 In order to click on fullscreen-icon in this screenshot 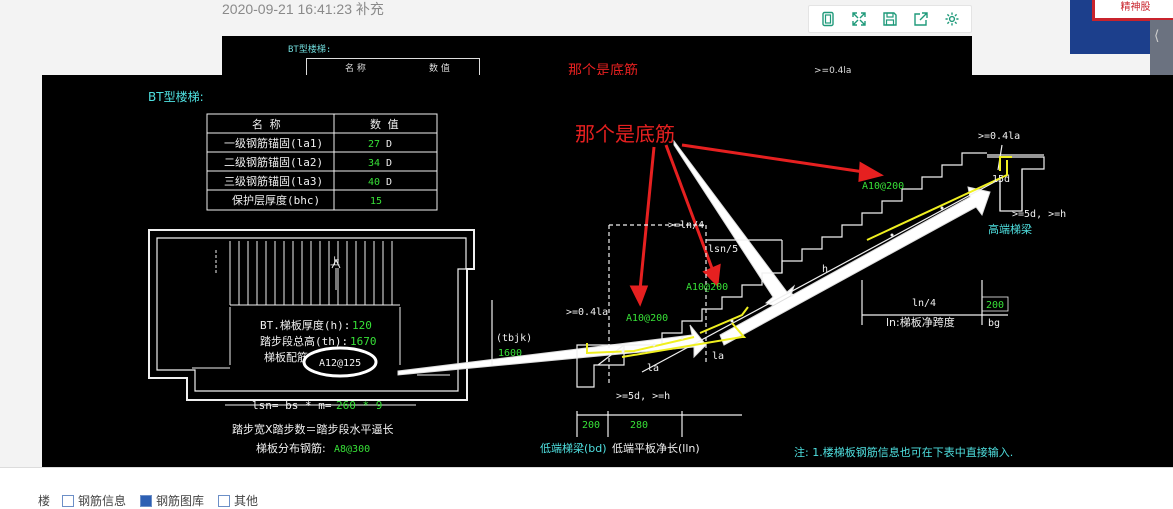, I will do `click(859, 19)`.